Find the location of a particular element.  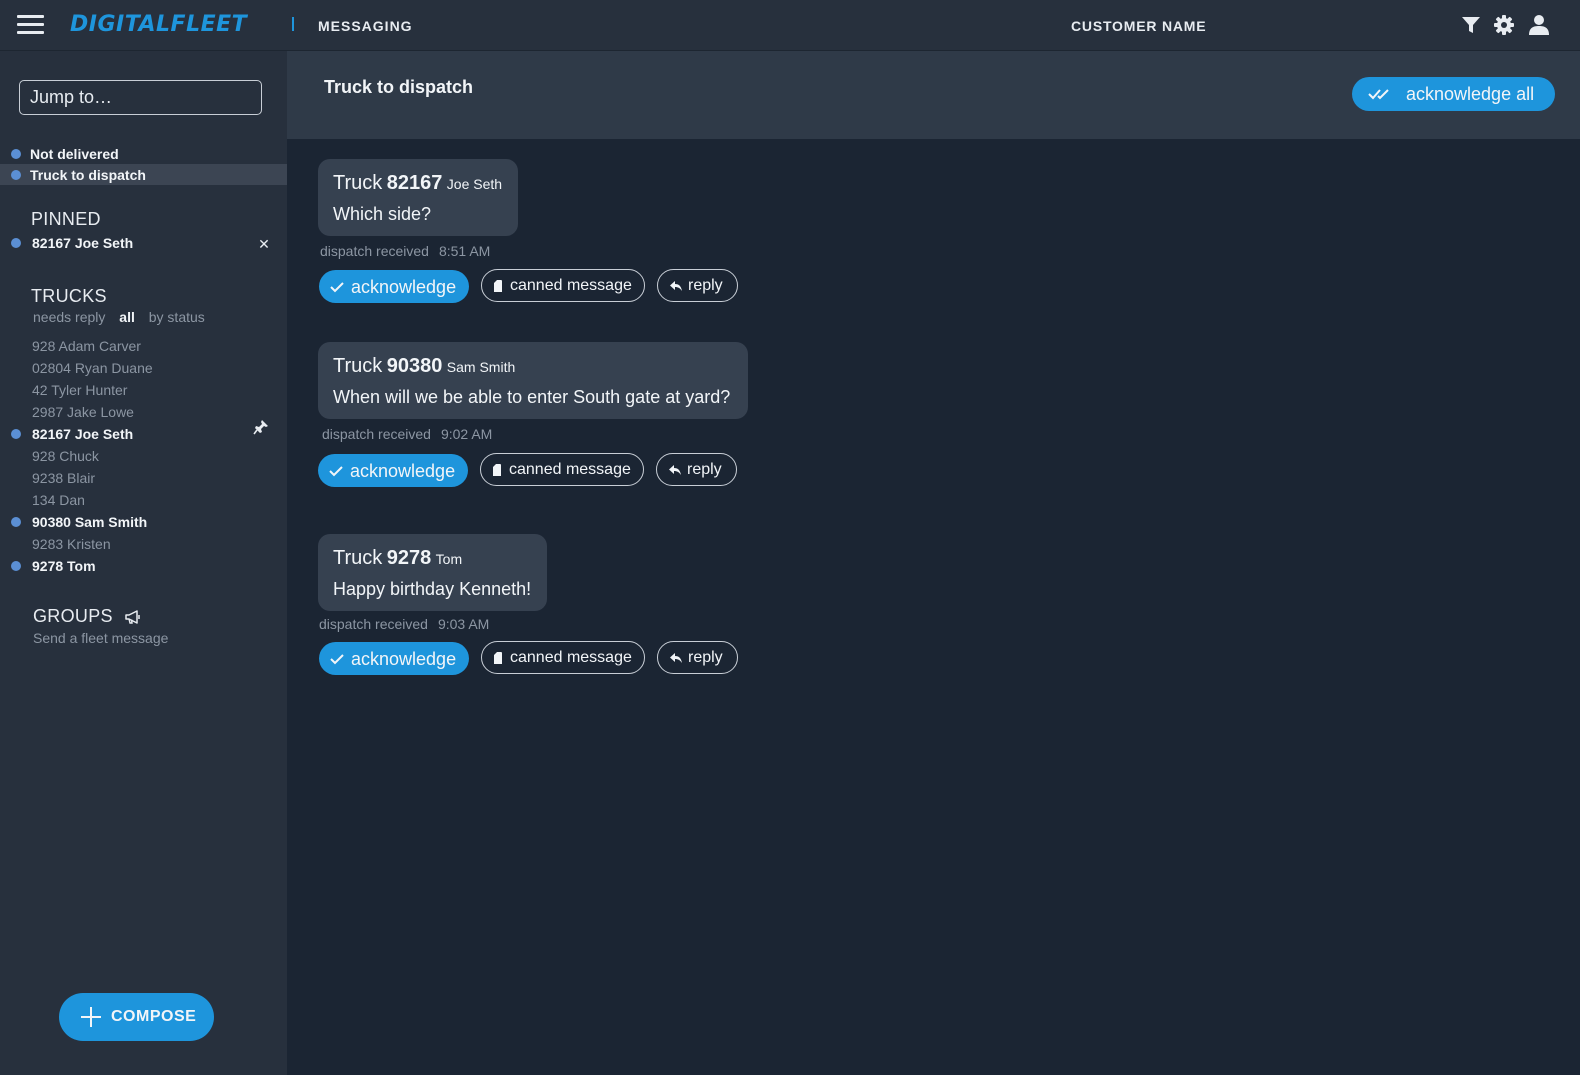

pinned-item-82167: 82167 Joe Seth is located at coordinates (143, 243).